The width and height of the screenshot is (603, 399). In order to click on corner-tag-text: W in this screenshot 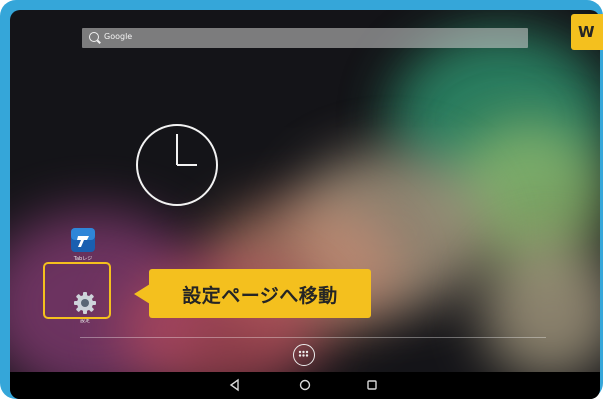, I will do `click(586, 32)`.